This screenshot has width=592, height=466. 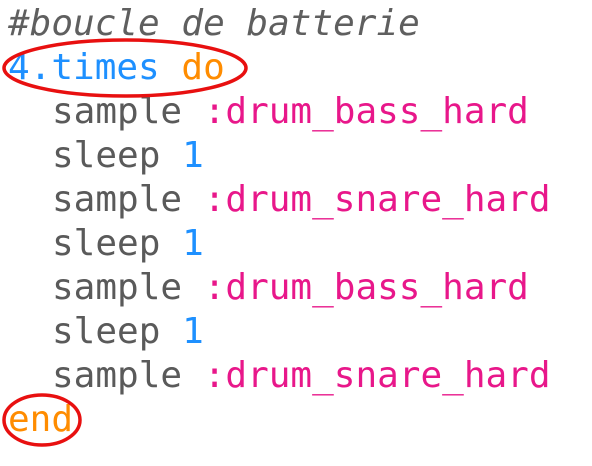 I want to click on code-line-loop-end: end, so click(x=40, y=420).